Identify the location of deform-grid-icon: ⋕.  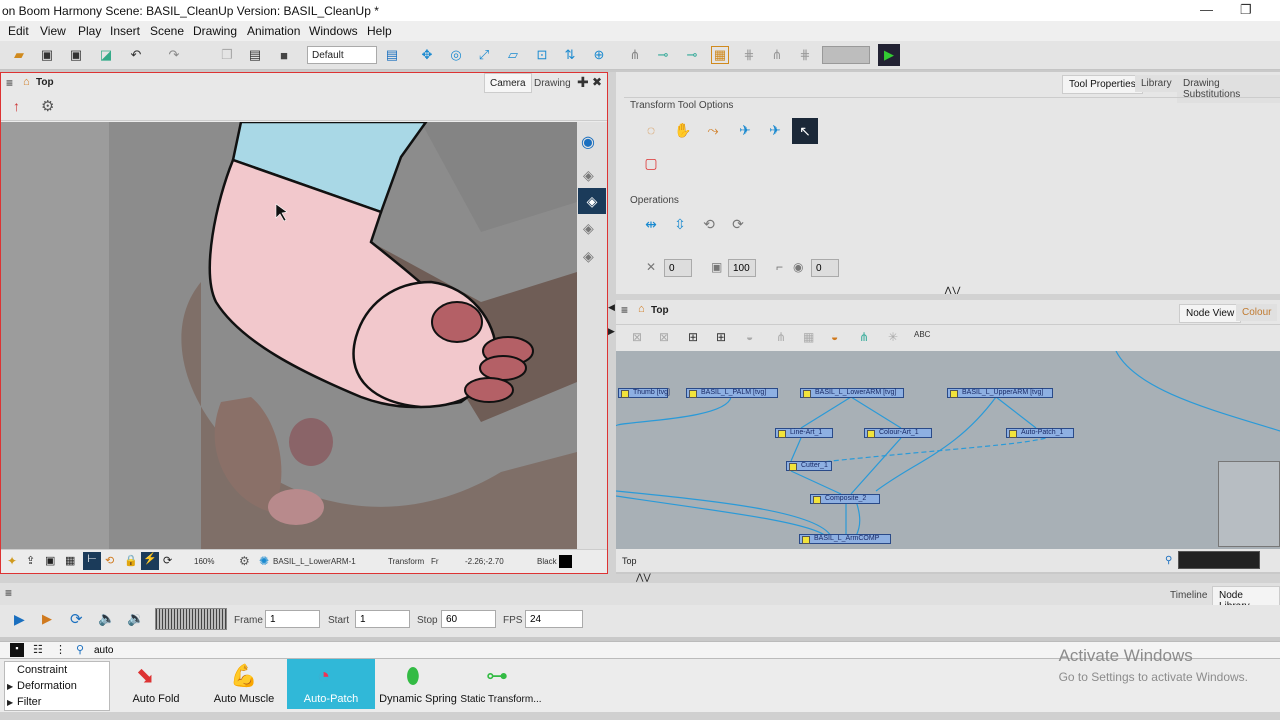
(749, 55).